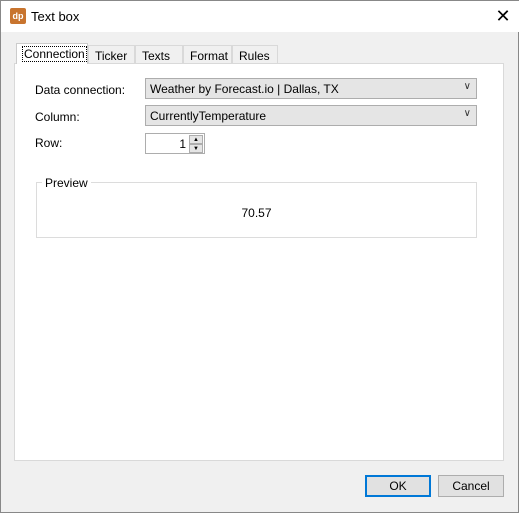  What do you see at coordinates (208, 116) in the screenshot?
I see `column-value: CurrentlyTemperature` at bounding box center [208, 116].